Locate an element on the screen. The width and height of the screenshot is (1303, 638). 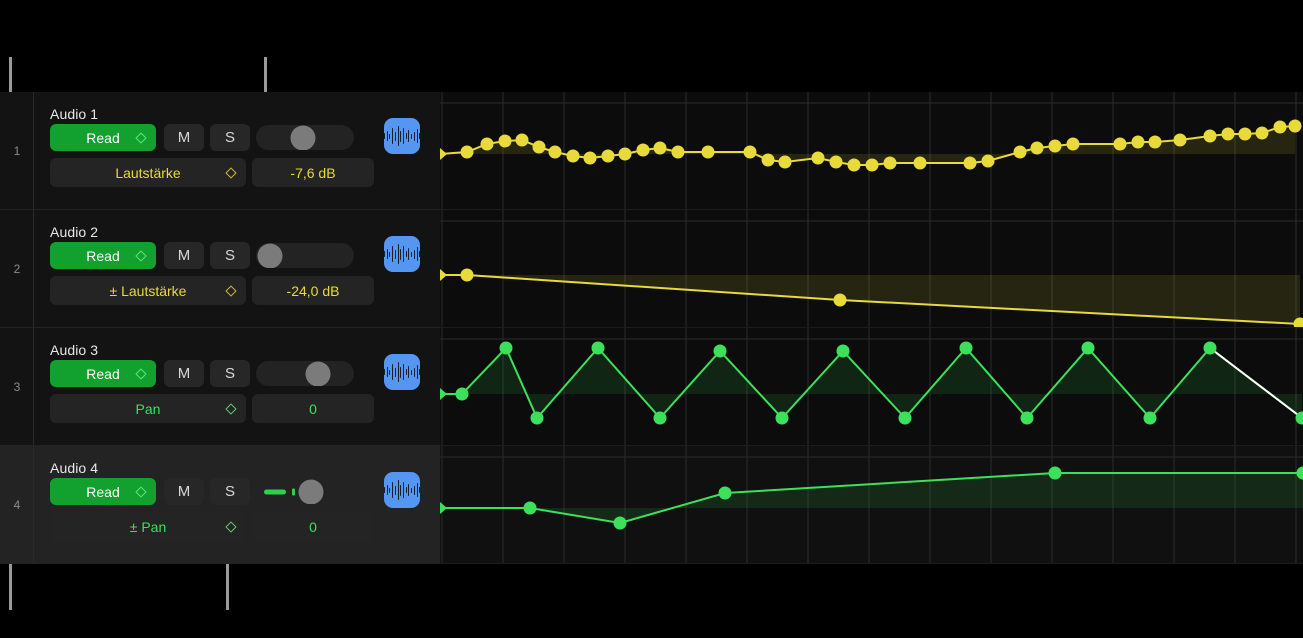
automation-parameter-menu: ± Lautstärke is located at coordinates (148, 290).